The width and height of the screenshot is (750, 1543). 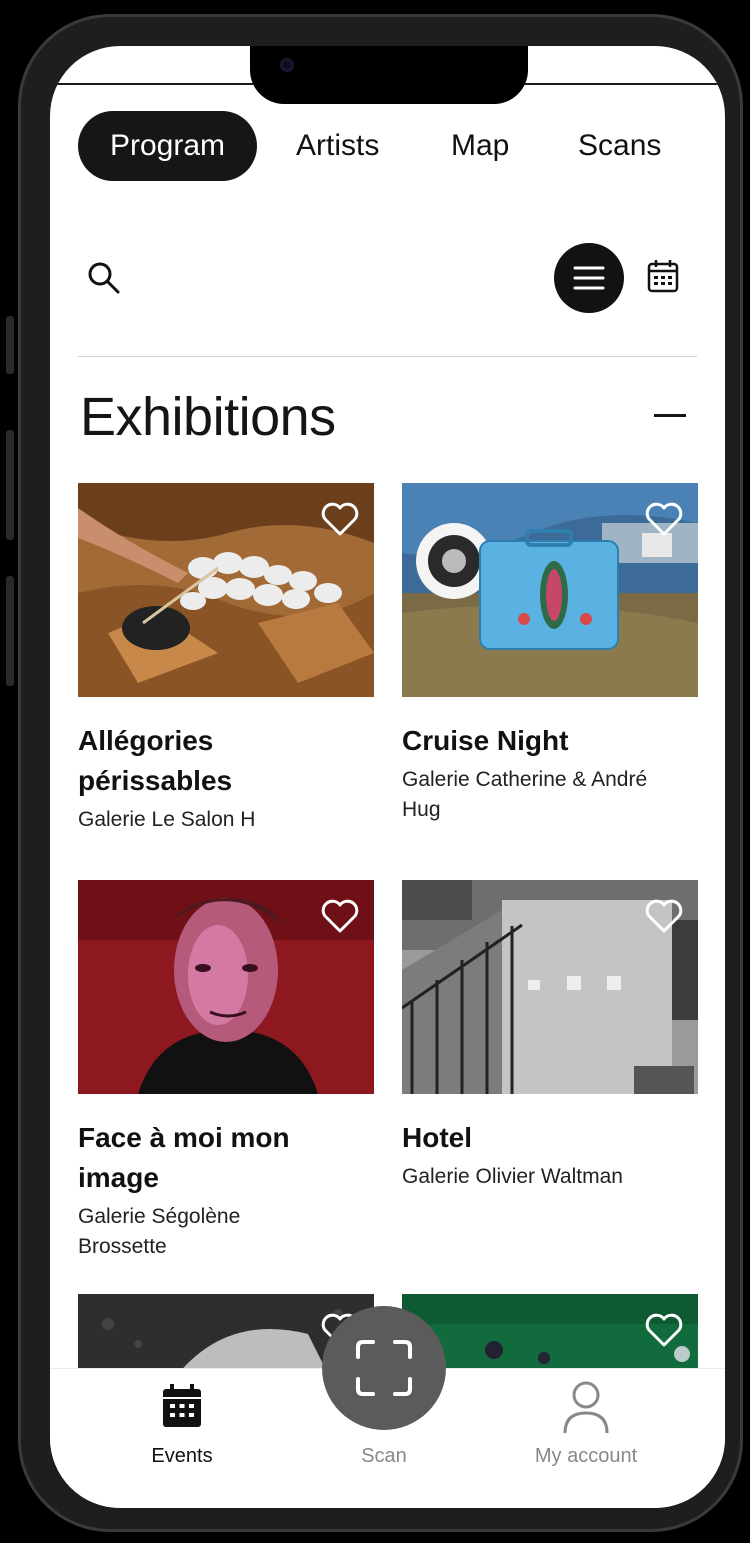 I want to click on exhibition-card: Hotel Galerie Olivier Waltman, so click(x=550, y=1075).